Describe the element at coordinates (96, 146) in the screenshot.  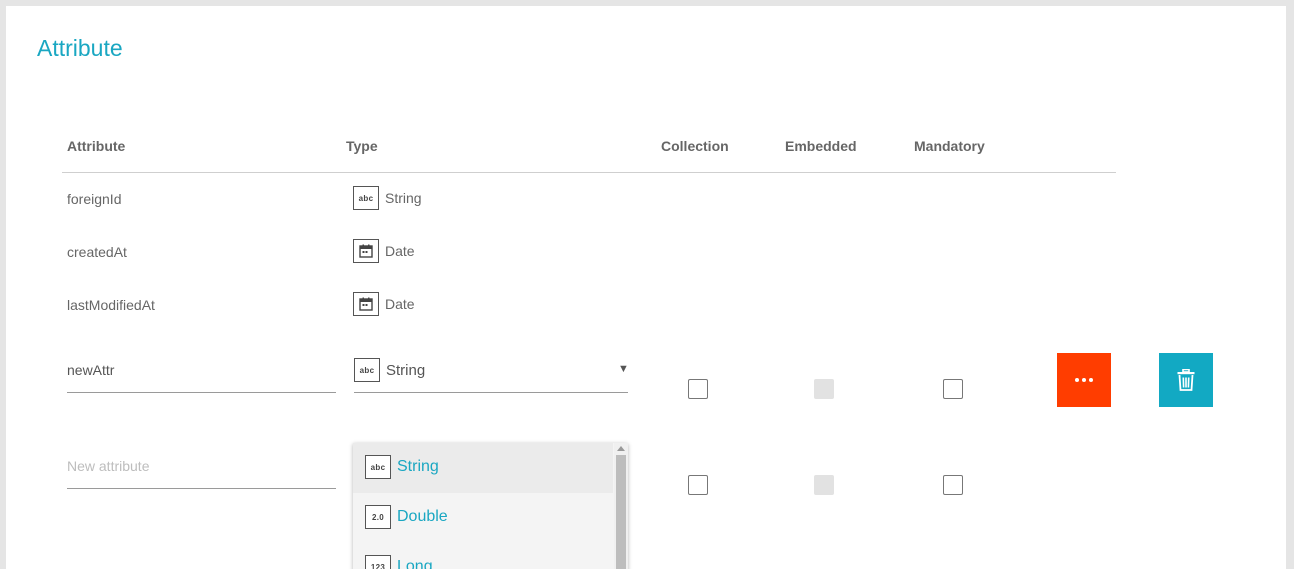
I see `column-header-attribute: Attribute` at that location.